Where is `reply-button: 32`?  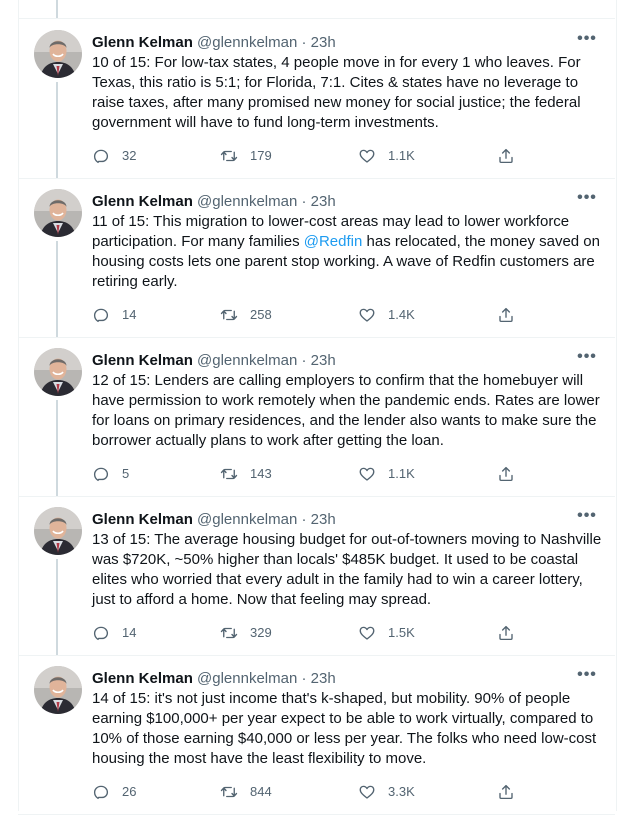
reply-button: 32 is located at coordinates (114, 156).